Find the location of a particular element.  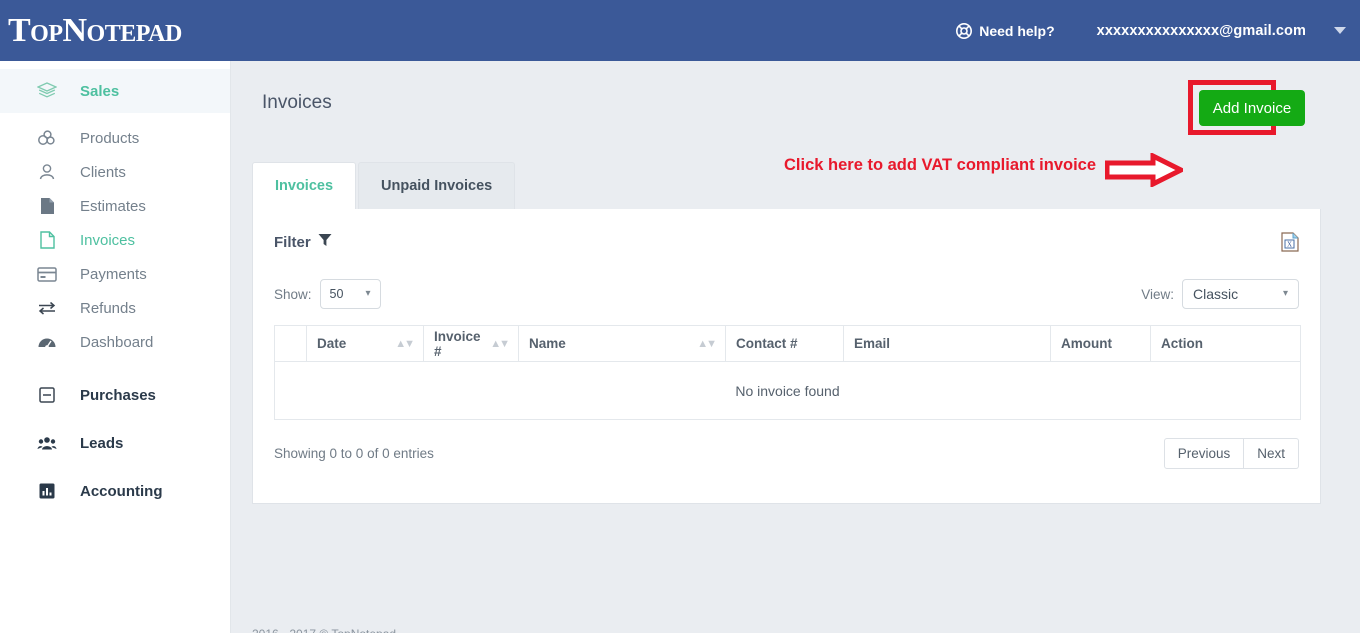

table-body: No invoice found is located at coordinates (787, 390).